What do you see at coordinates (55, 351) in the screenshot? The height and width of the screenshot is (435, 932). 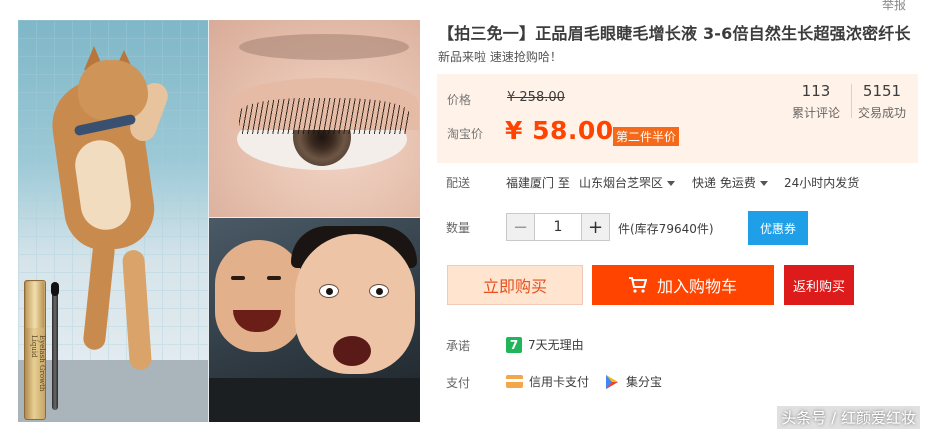 I see `serum-wand` at bounding box center [55, 351].